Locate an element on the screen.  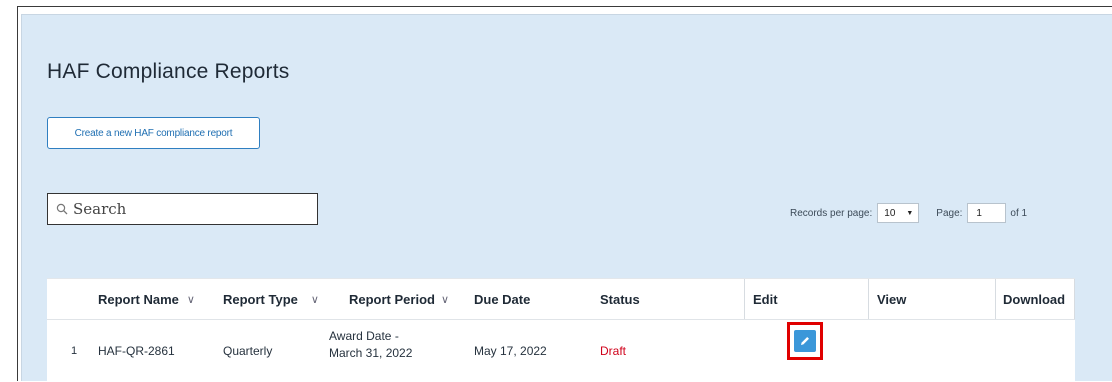
column-header-due-date: Due Date is located at coordinates (502, 299).